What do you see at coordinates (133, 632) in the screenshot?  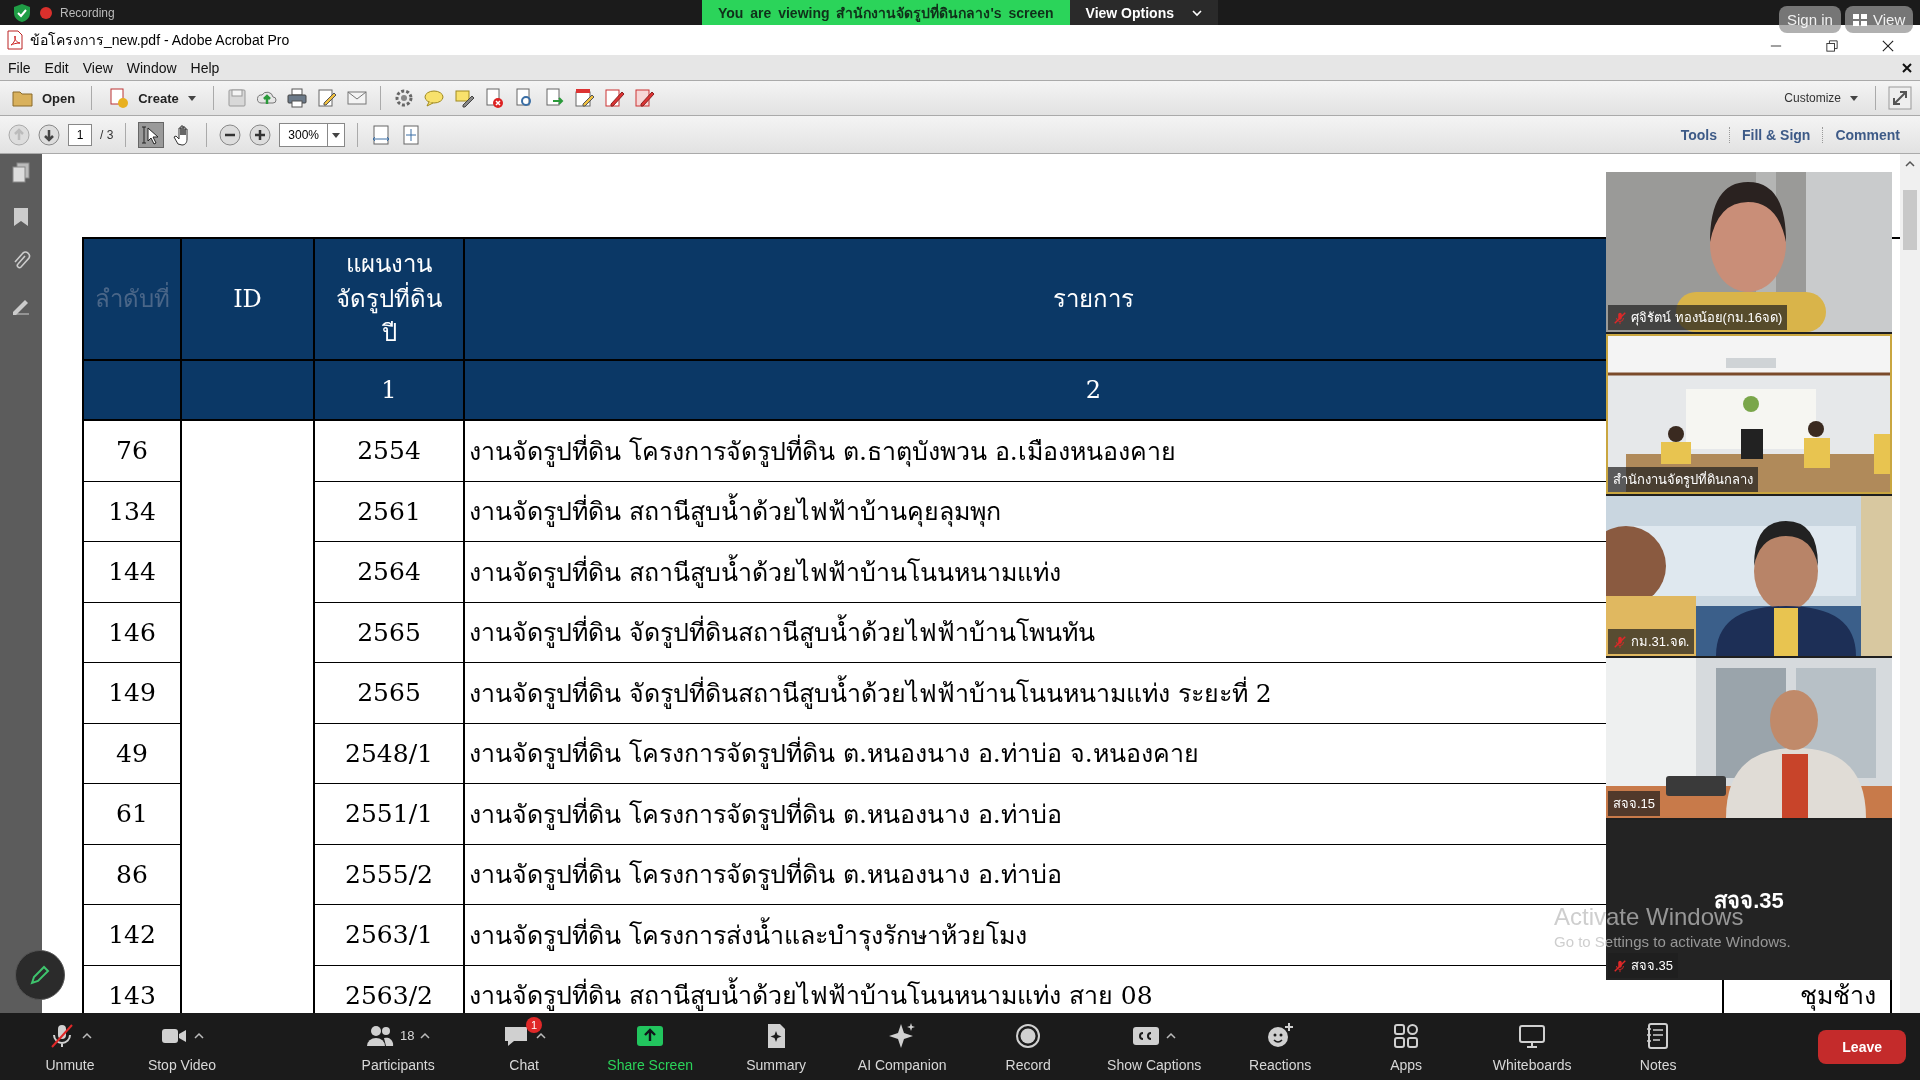 I see `table-cell: 146` at bounding box center [133, 632].